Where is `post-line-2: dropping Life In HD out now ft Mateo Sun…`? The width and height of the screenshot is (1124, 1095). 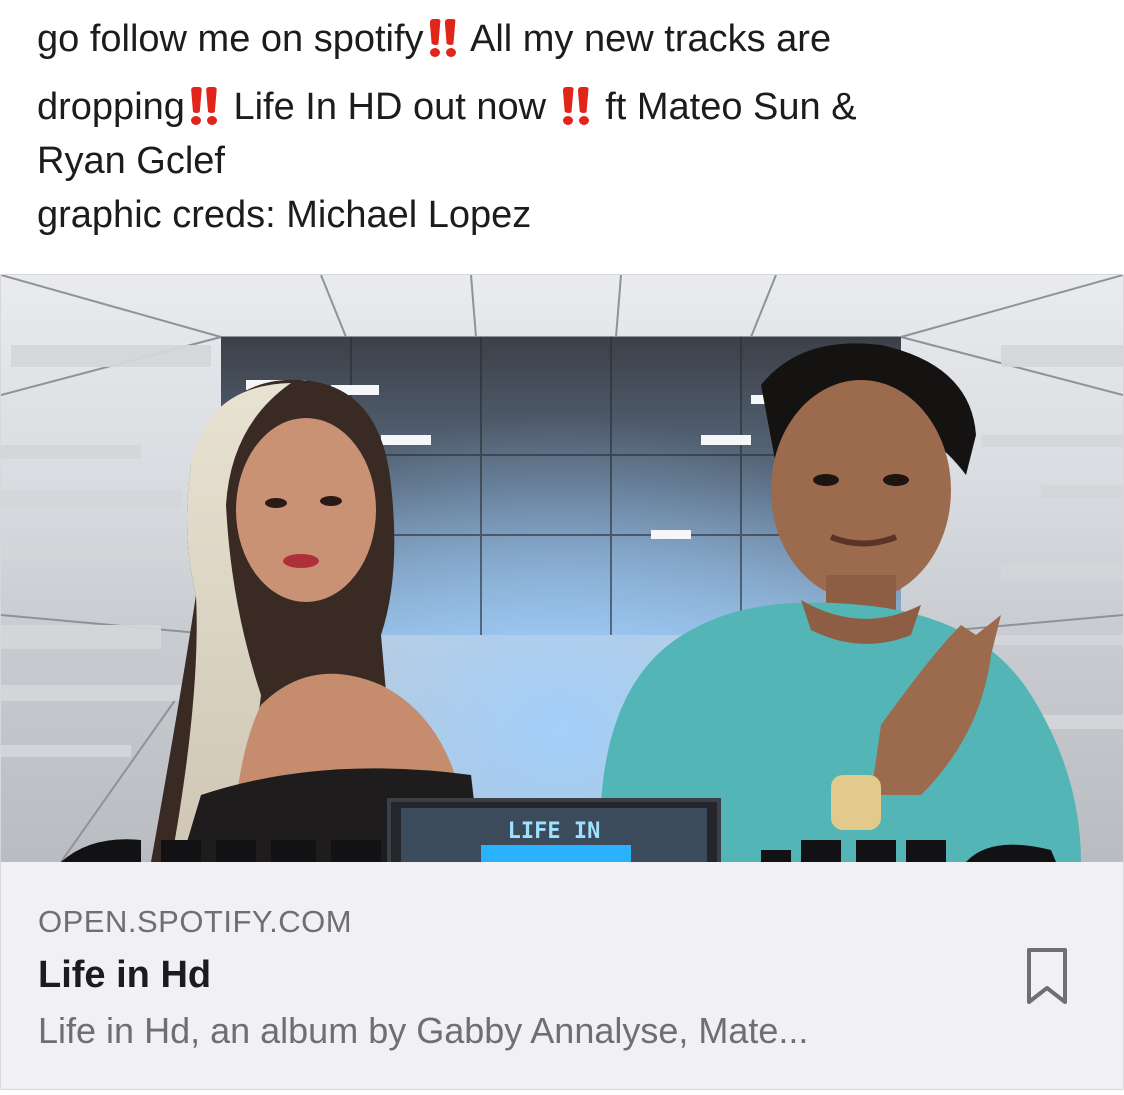 post-line-2: dropping Life In HD out now ft Mateo Sun… is located at coordinates (567, 107).